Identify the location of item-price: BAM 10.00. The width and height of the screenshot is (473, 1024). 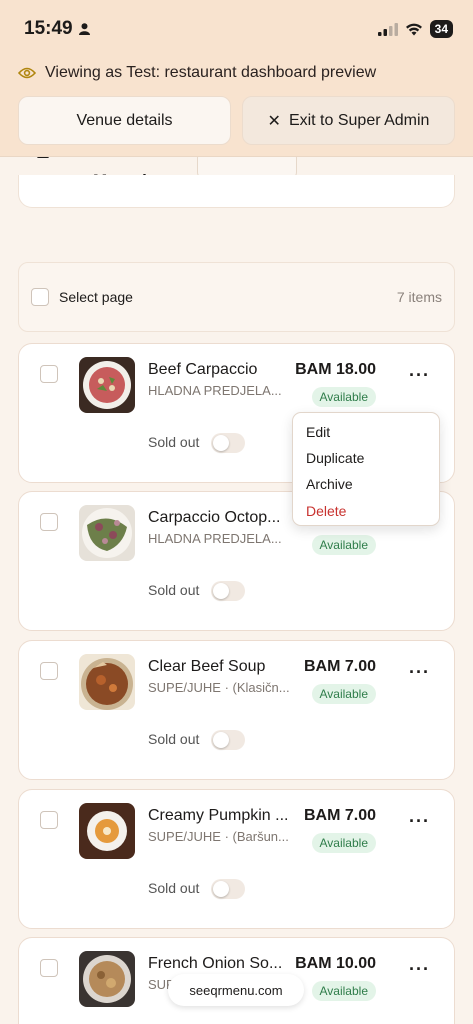
(335, 963).